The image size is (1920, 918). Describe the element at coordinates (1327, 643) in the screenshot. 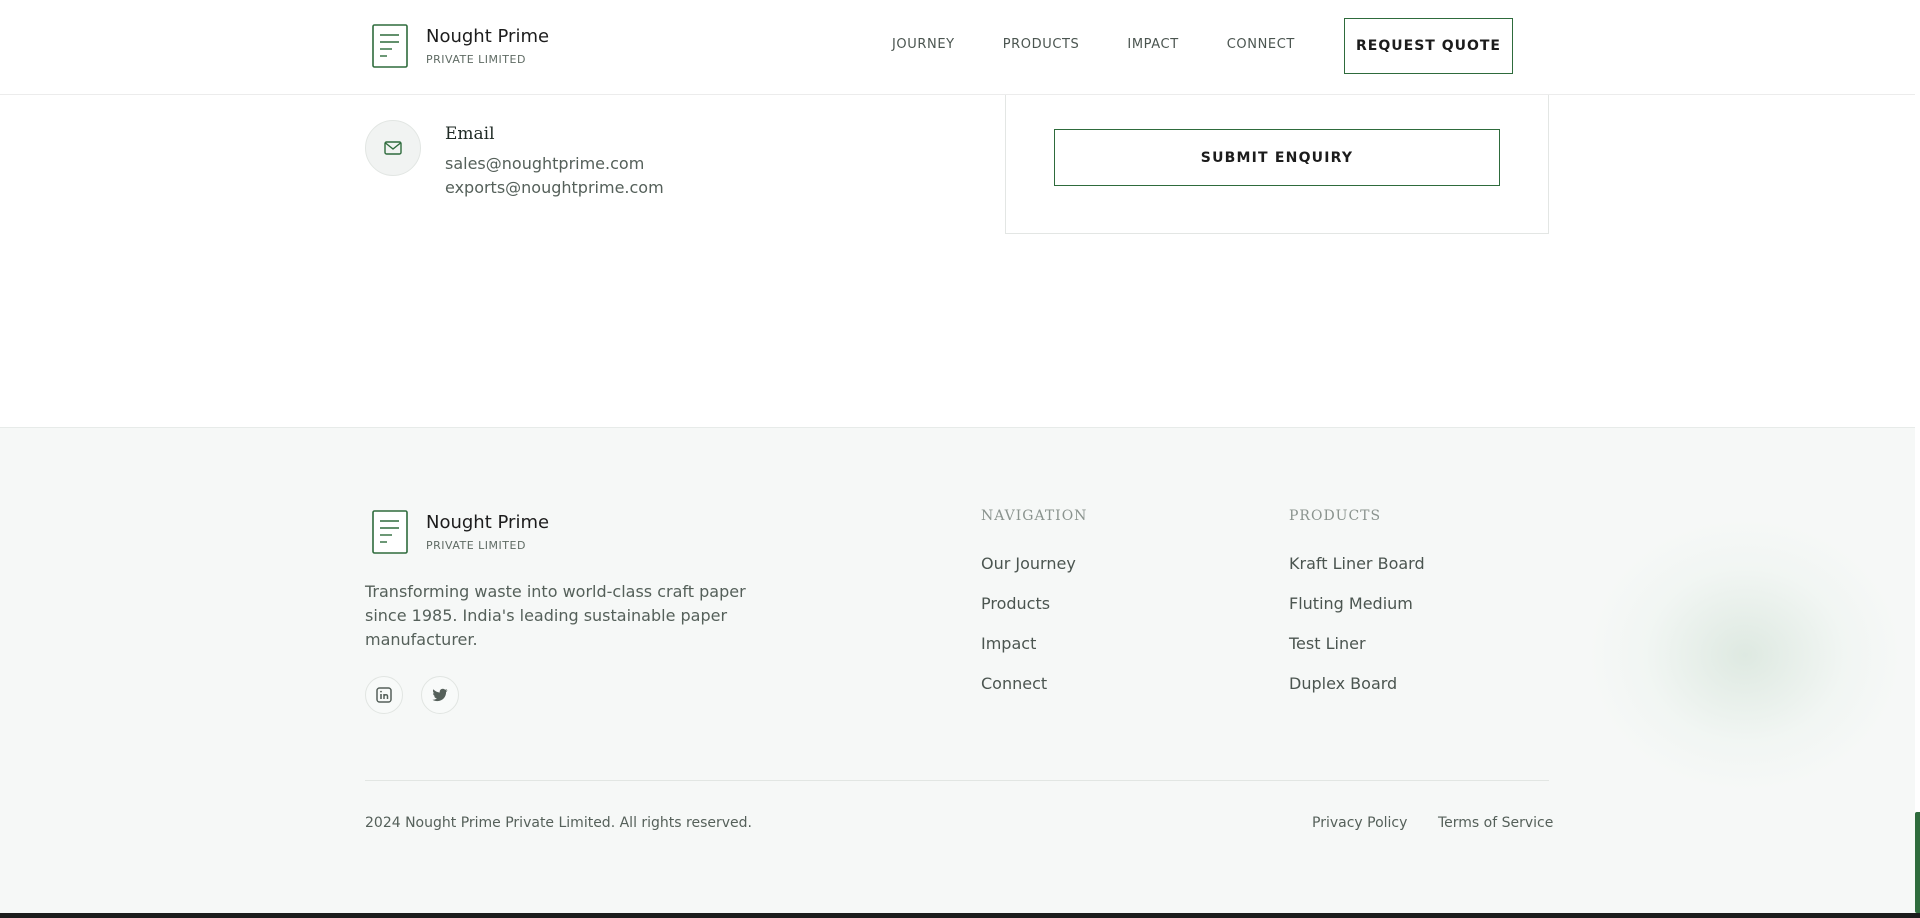

I see `footer-link-test-liner: Test Liner` at that location.